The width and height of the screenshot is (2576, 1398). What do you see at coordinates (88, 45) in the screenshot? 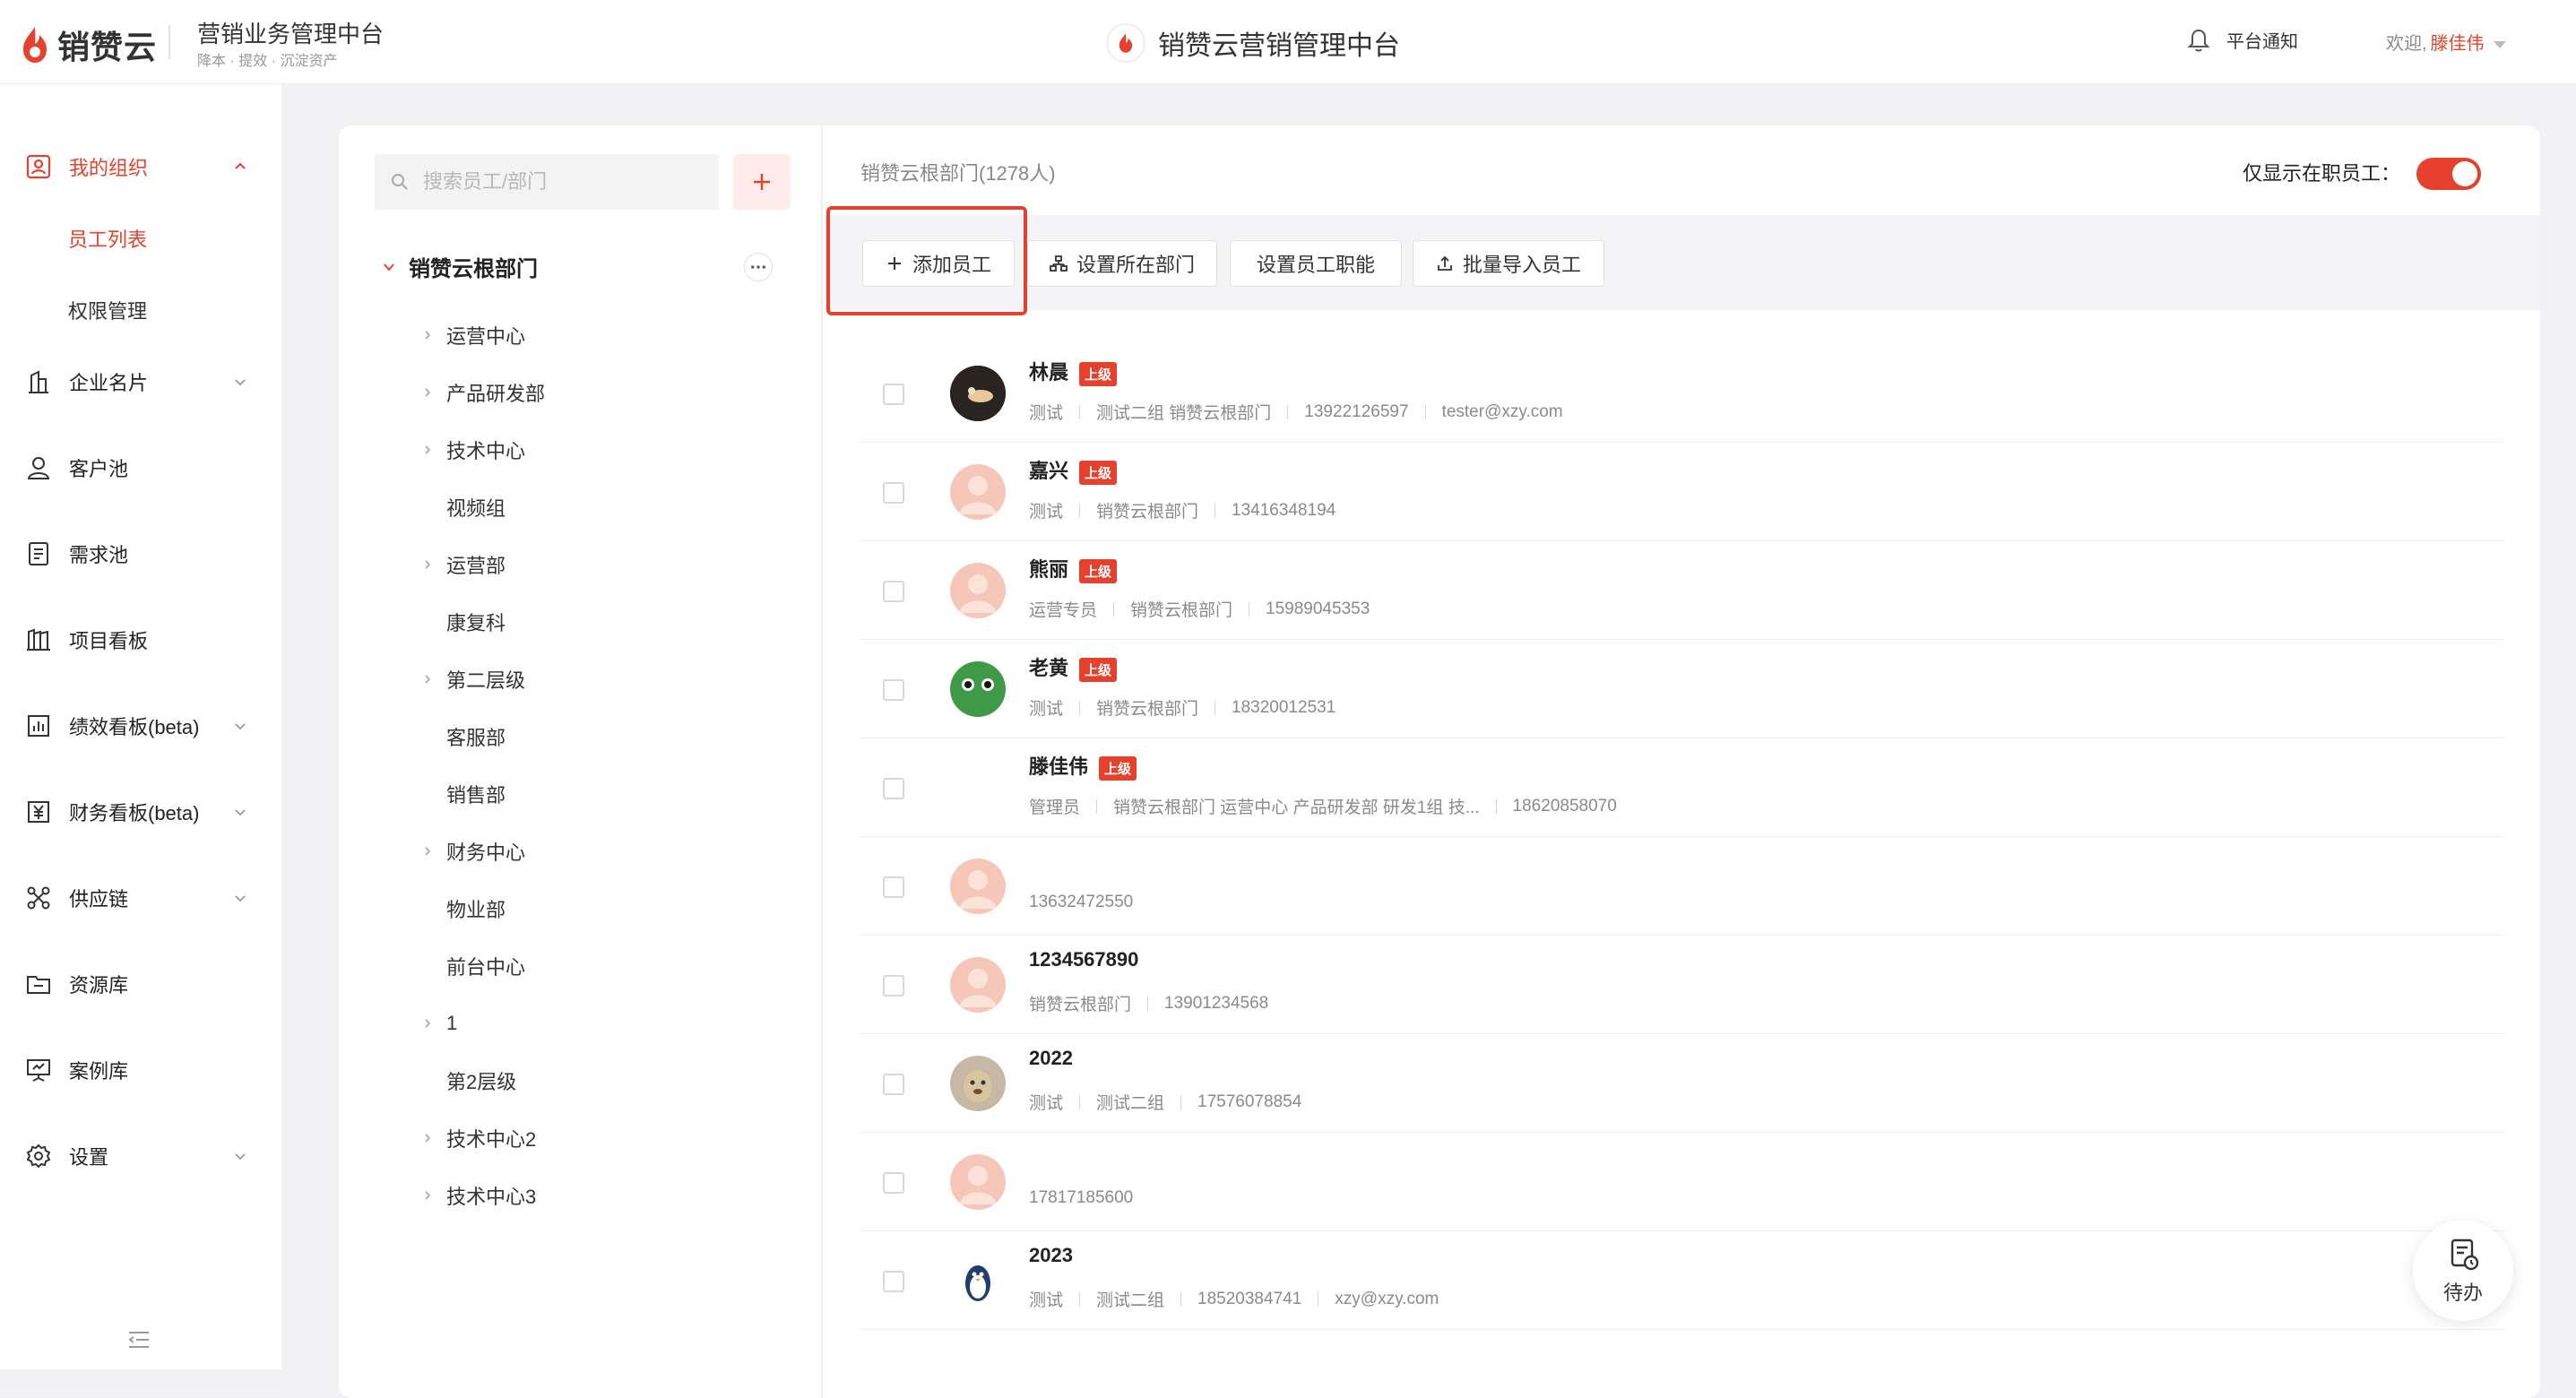
I see `brand-logo: 销赞云` at bounding box center [88, 45].